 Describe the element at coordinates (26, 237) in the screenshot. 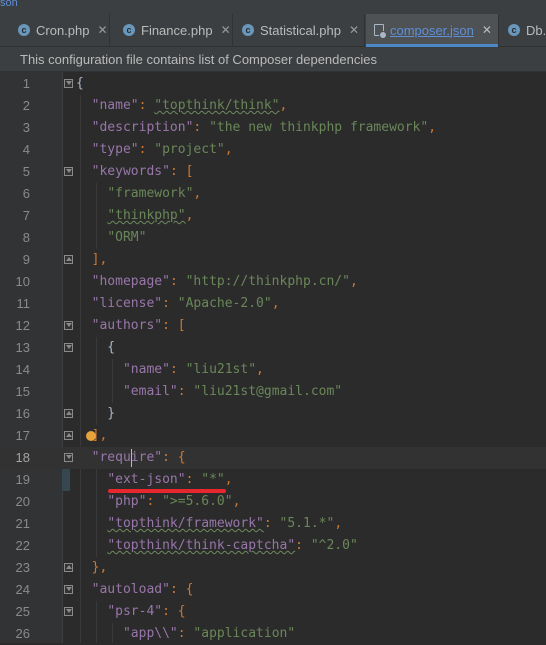

I see `line-number: 8` at that location.